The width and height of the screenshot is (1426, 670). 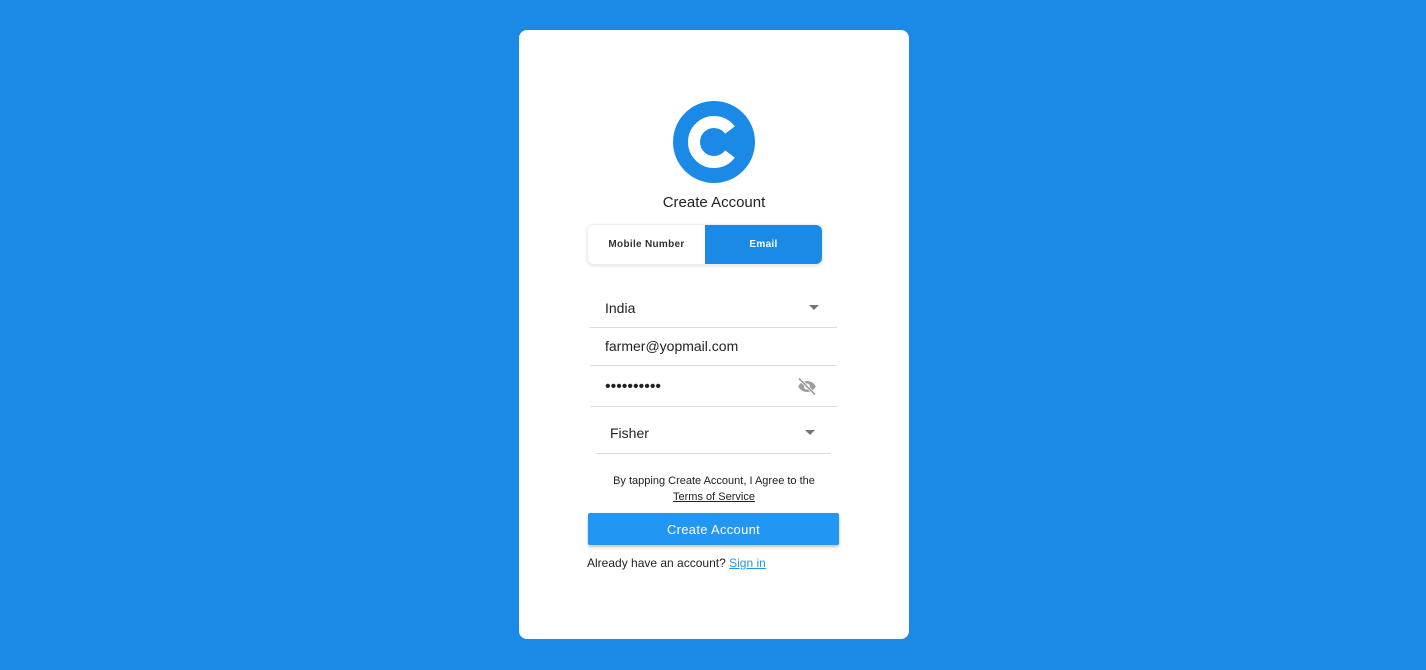 I want to click on tab-email: Email, so click(x=763, y=244).